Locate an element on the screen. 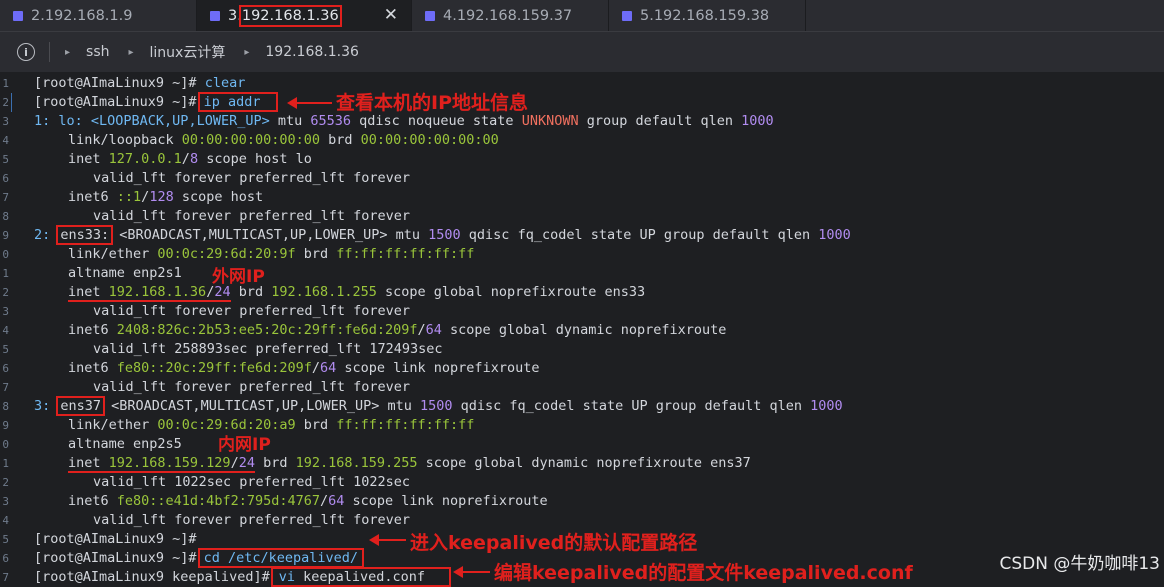  line-number: 3 is located at coordinates (5, 311).